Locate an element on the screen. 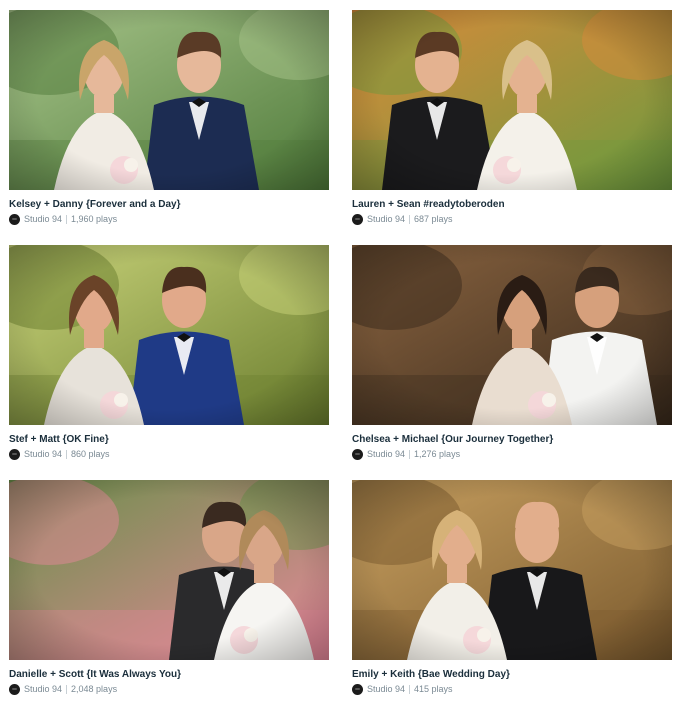 This screenshot has width=686, height=715. play-count: 860 plays is located at coordinates (90, 454).